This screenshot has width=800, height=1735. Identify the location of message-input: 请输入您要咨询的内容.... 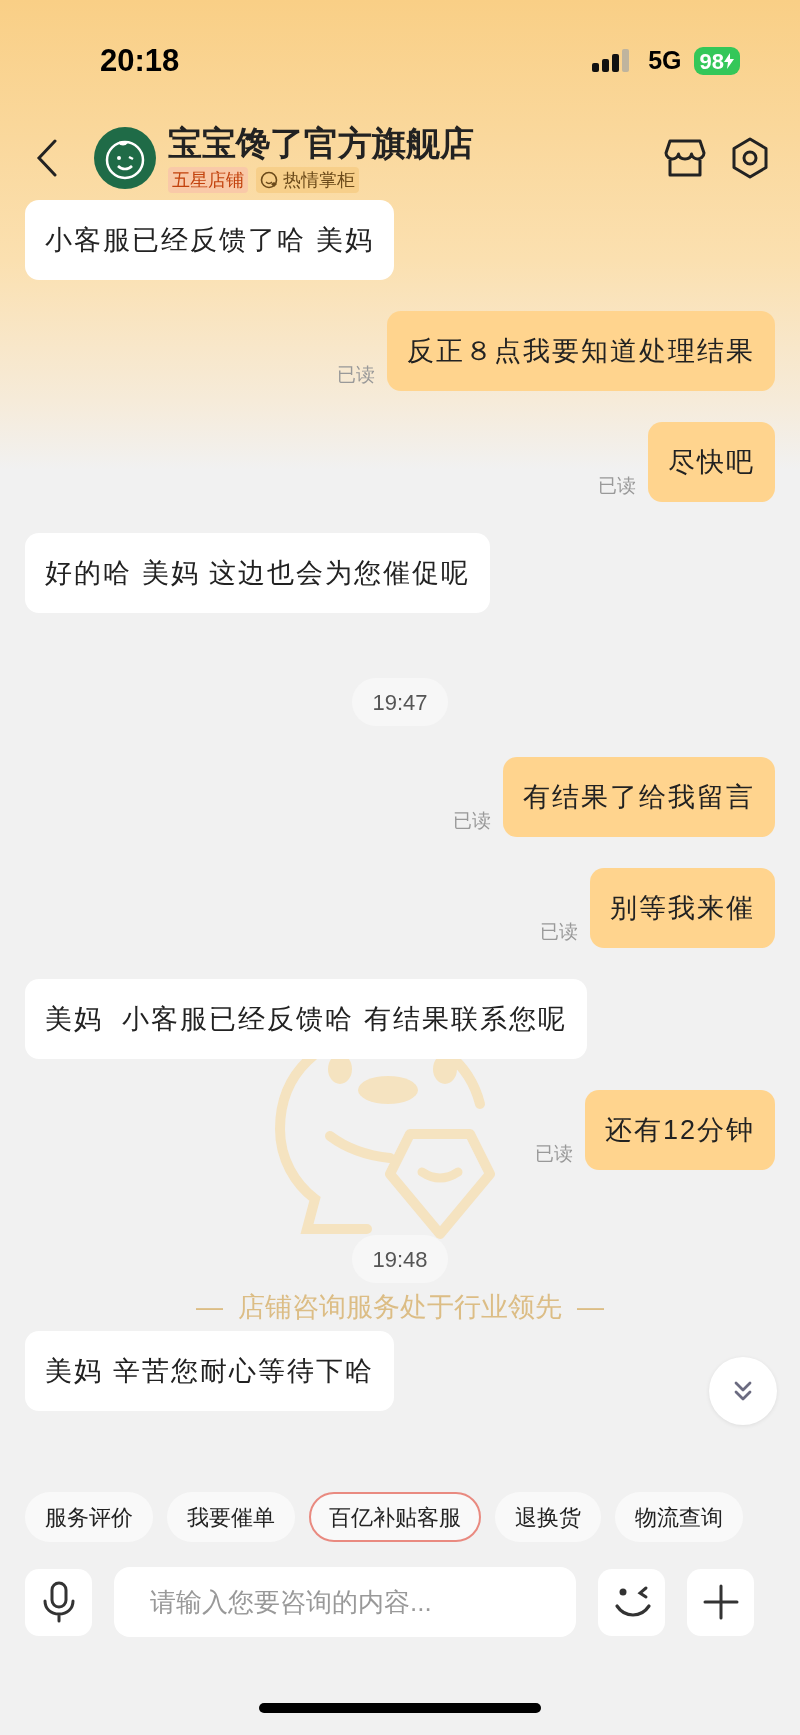
(345, 1602).